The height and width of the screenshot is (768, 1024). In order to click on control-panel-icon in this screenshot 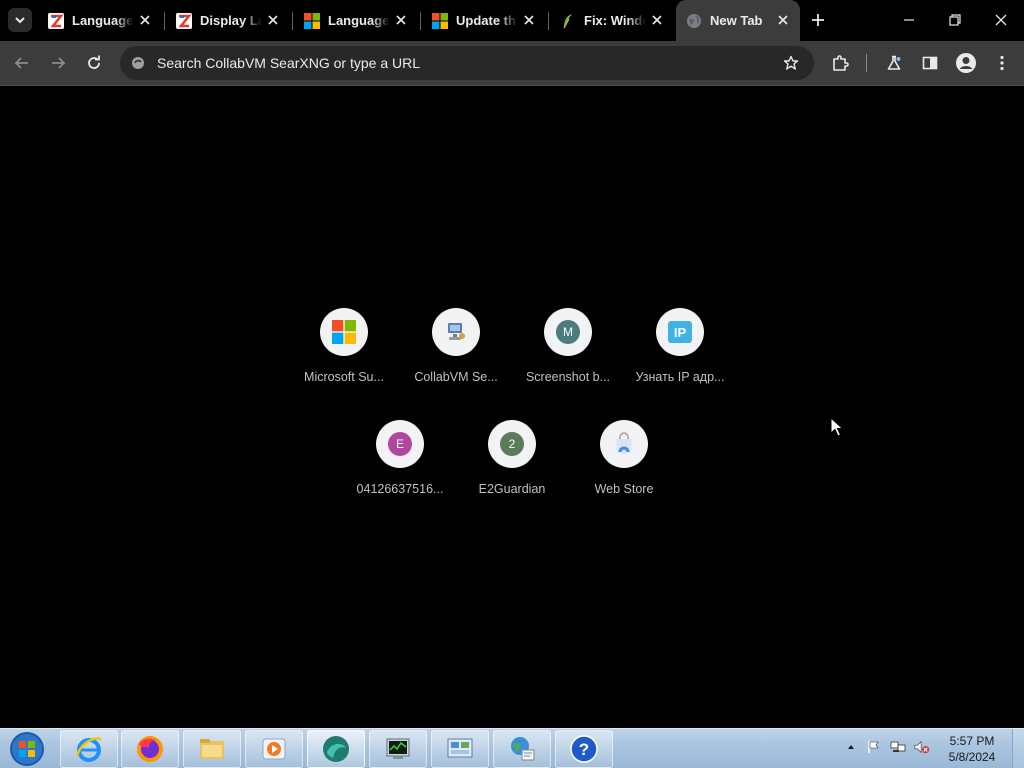, I will do `click(460, 748)`.